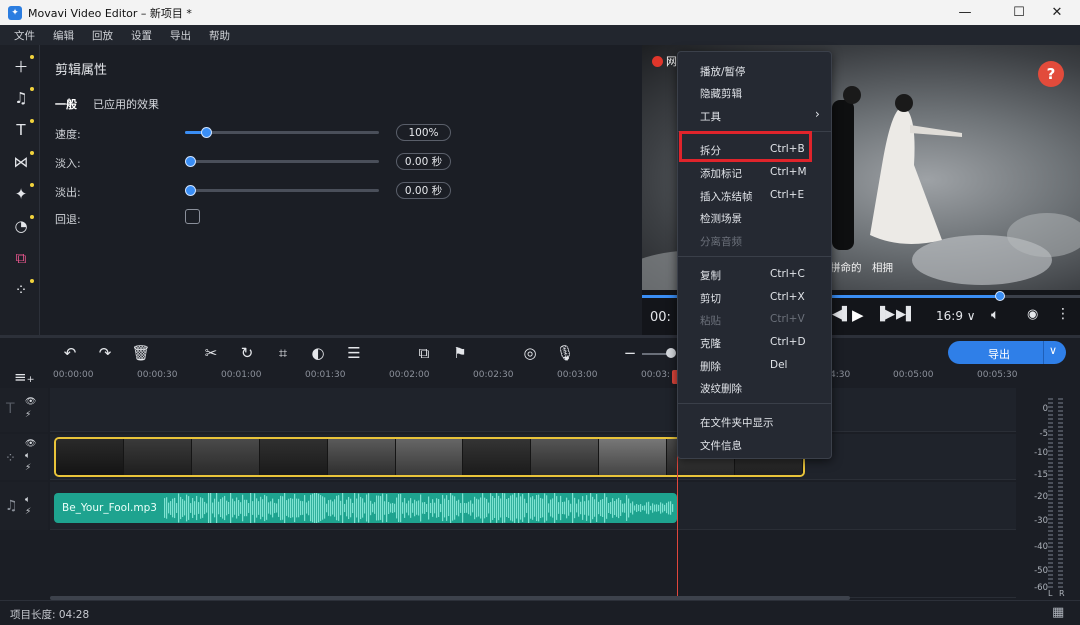 This screenshot has width=1080, height=625. What do you see at coordinates (180, 35) in the screenshot?
I see `menu-export: 导出` at bounding box center [180, 35].